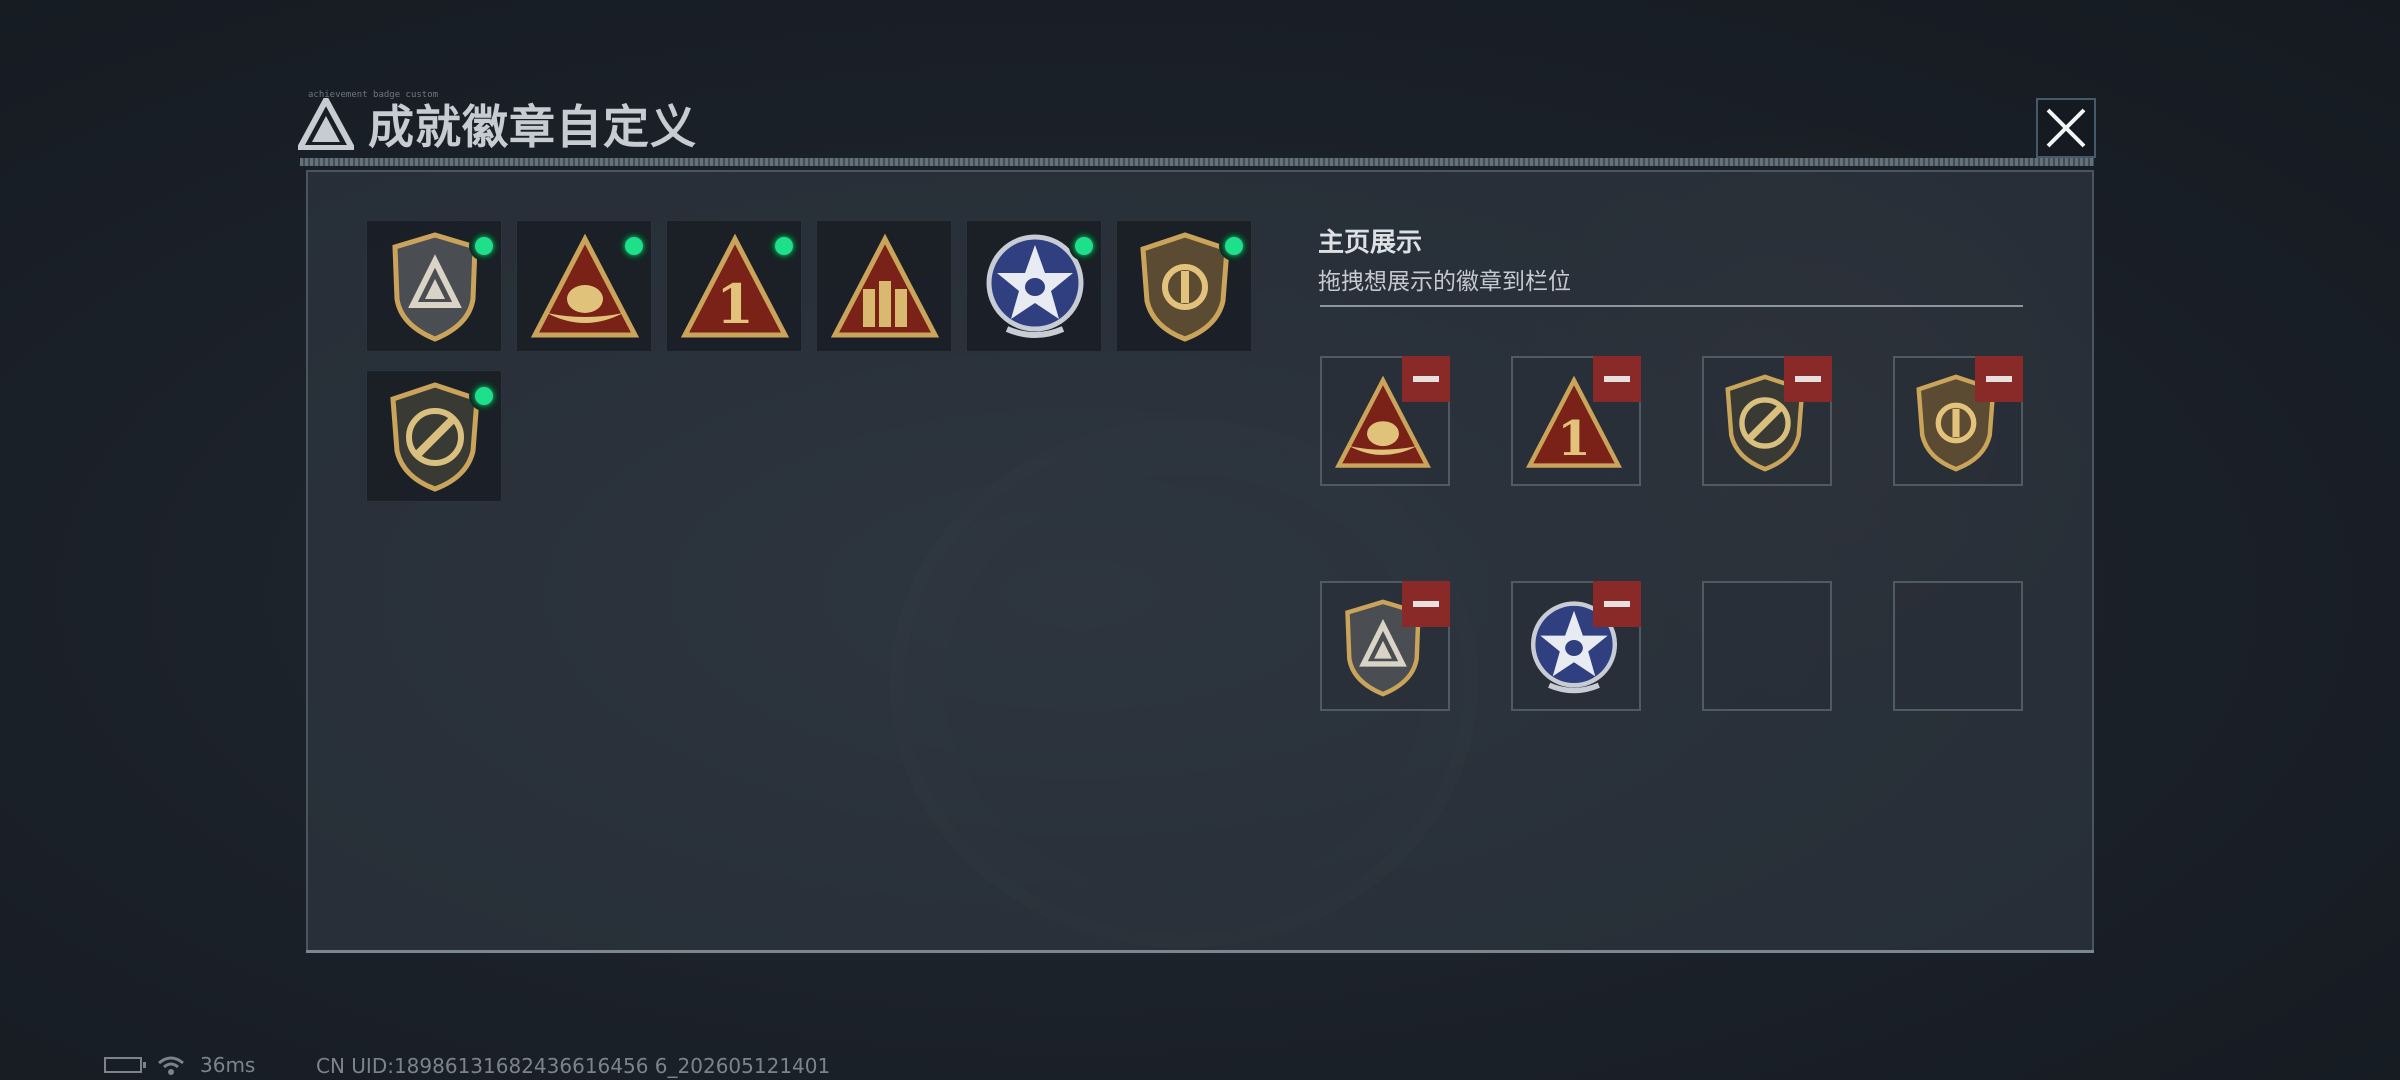  I want to click on showcase-divider, so click(1671, 306).